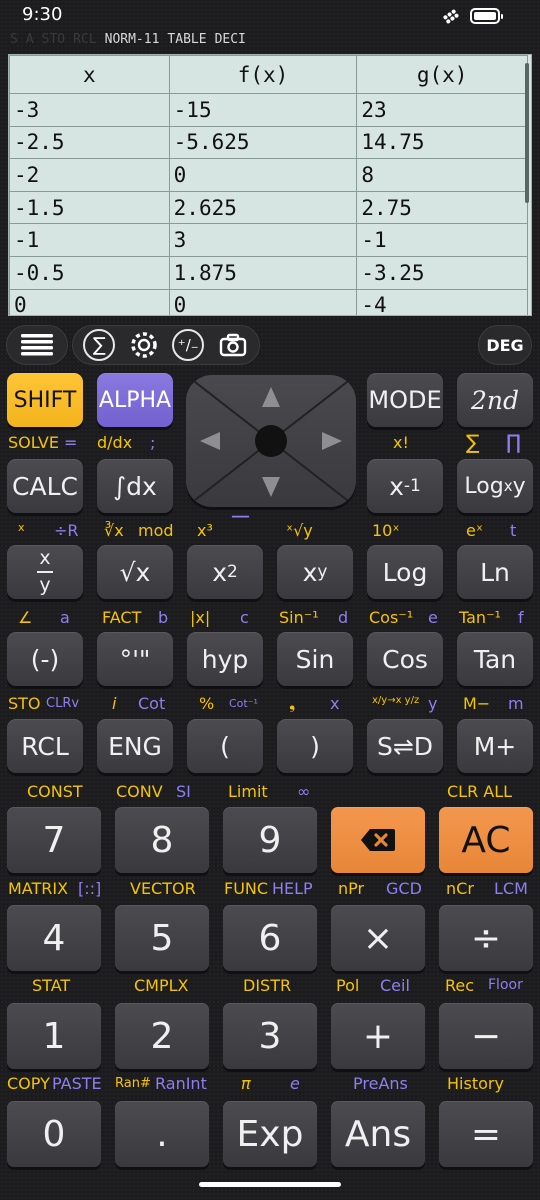 This screenshot has width=540, height=1200. What do you see at coordinates (495, 746) in the screenshot?
I see `m-plus-key: M+` at bounding box center [495, 746].